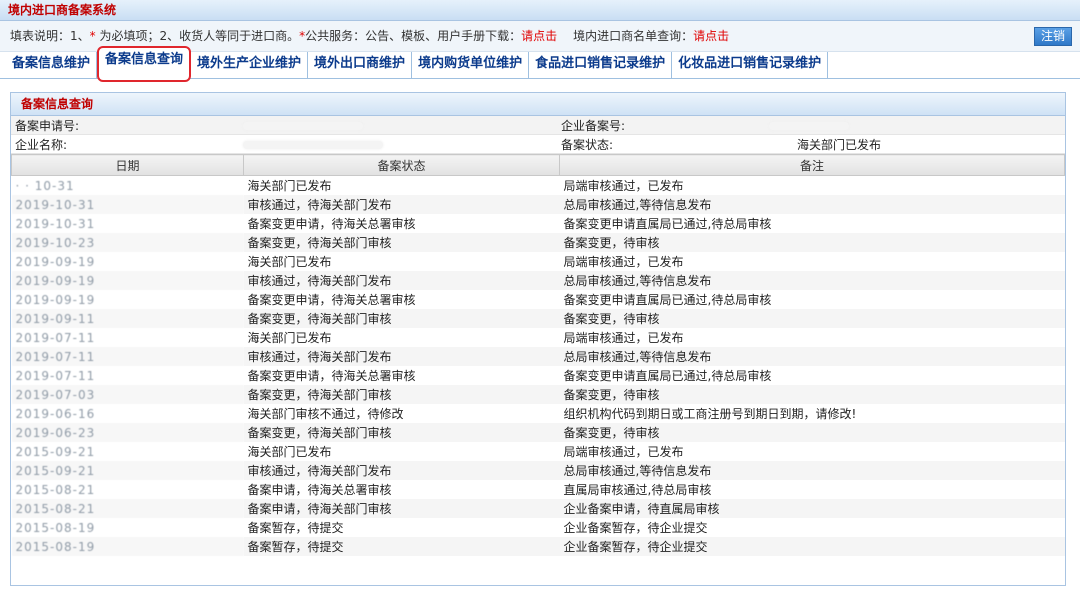  I want to click on table-row: 2019-09-19 海关部门已发布 局端审核通过，已发布, so click(538, 261).